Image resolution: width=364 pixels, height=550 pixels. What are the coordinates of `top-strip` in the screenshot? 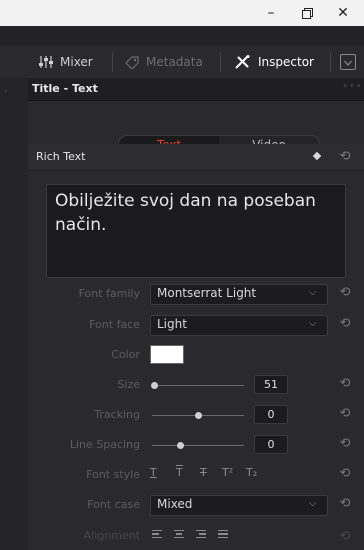 It's located at (182, 36).